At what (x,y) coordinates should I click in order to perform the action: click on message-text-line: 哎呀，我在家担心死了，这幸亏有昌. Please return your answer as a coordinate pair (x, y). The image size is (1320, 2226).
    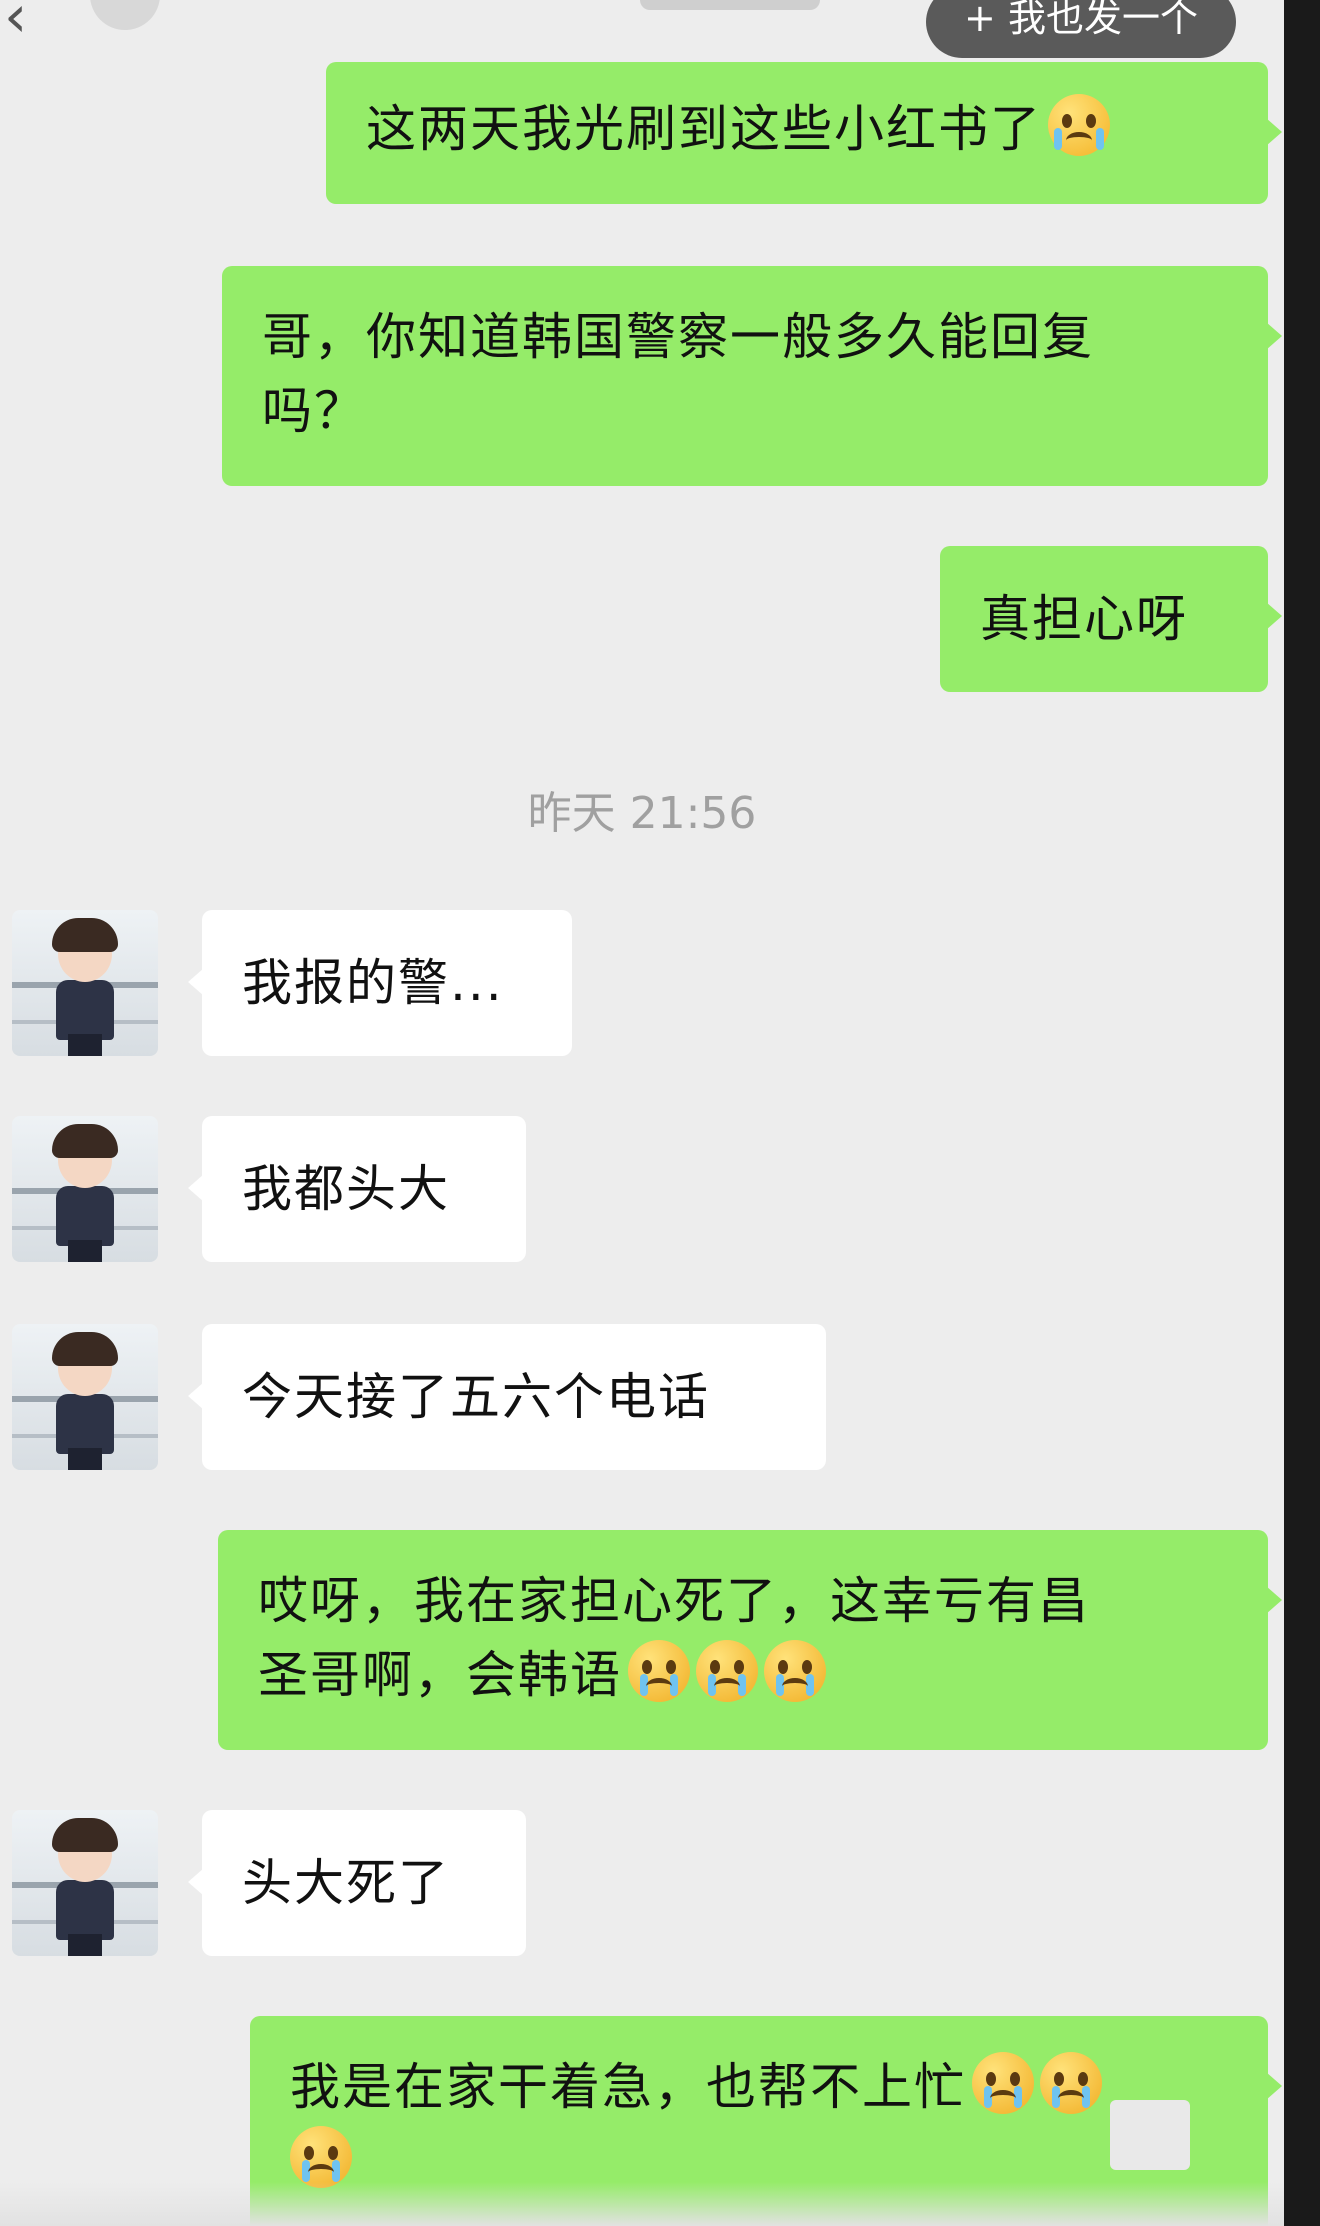
    Looking at the image, I should click on (674, 1601).